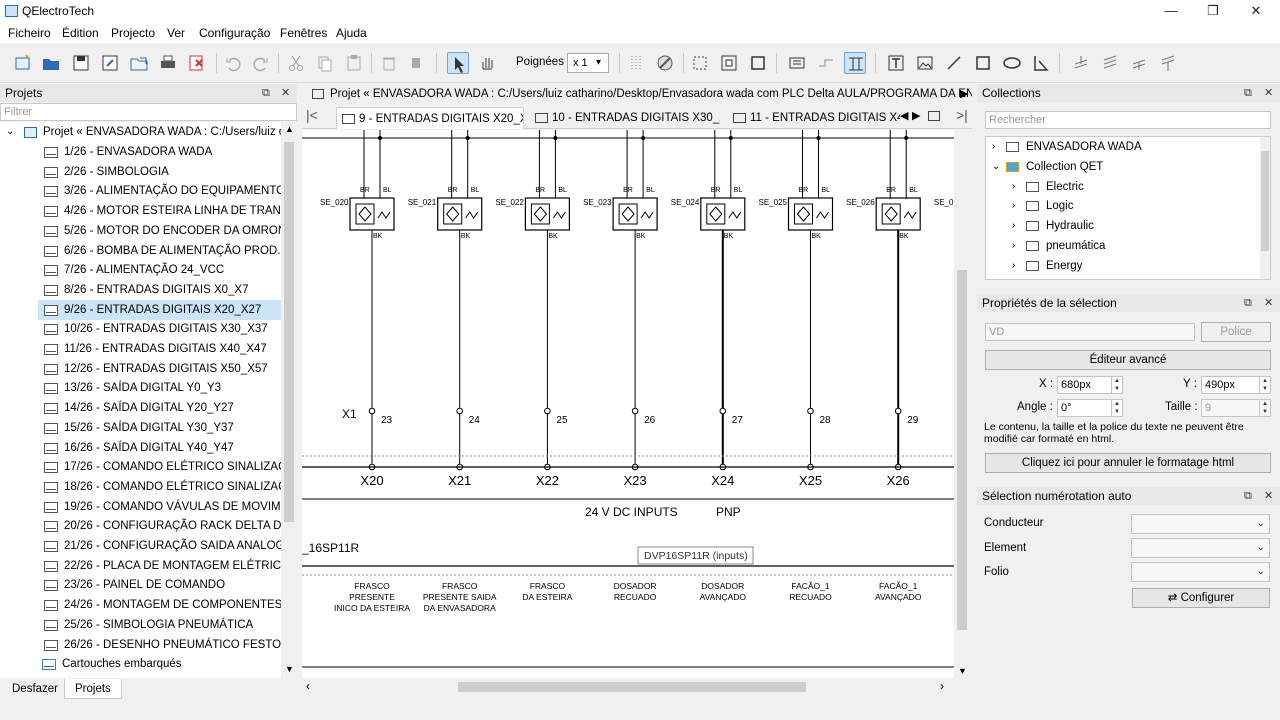 The image size is (1280, 720). Describe the element at coordinates (954, 63) in the screenshot. I see `line-tool-icon` at that location.